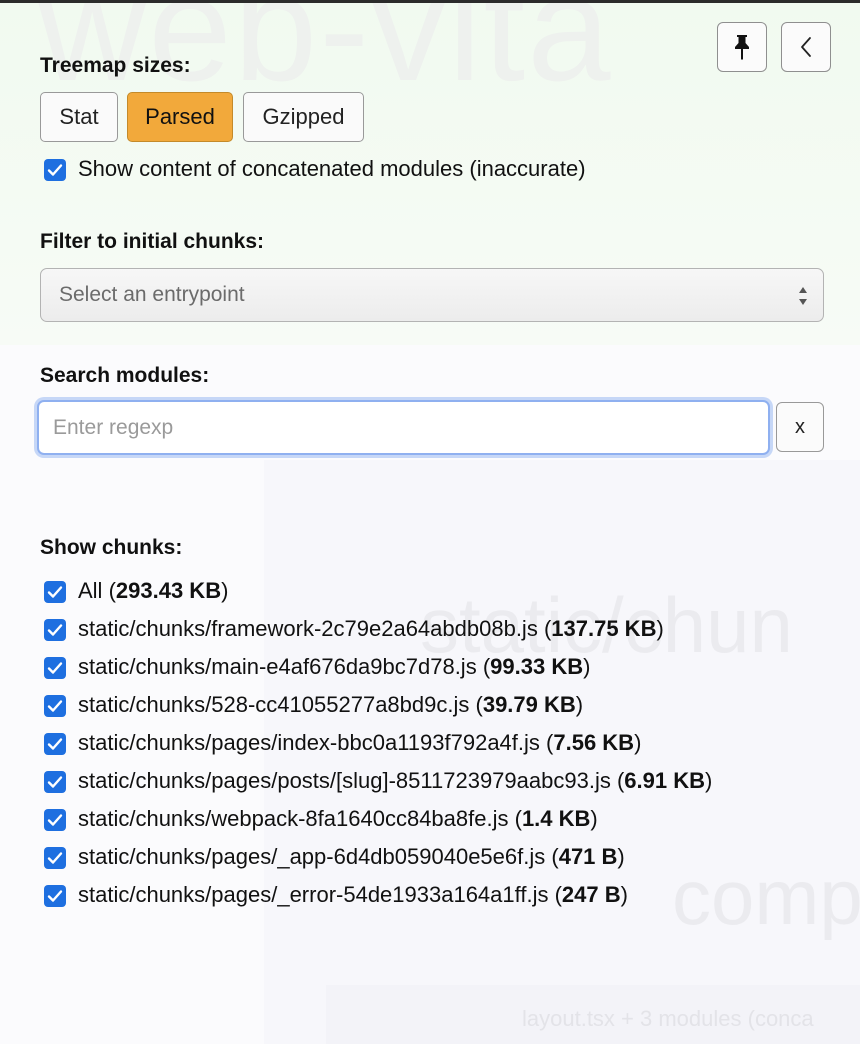 This screenshot has height=1044, width=860. I want to click on collapse-sidebar-button, so click(806, 47).